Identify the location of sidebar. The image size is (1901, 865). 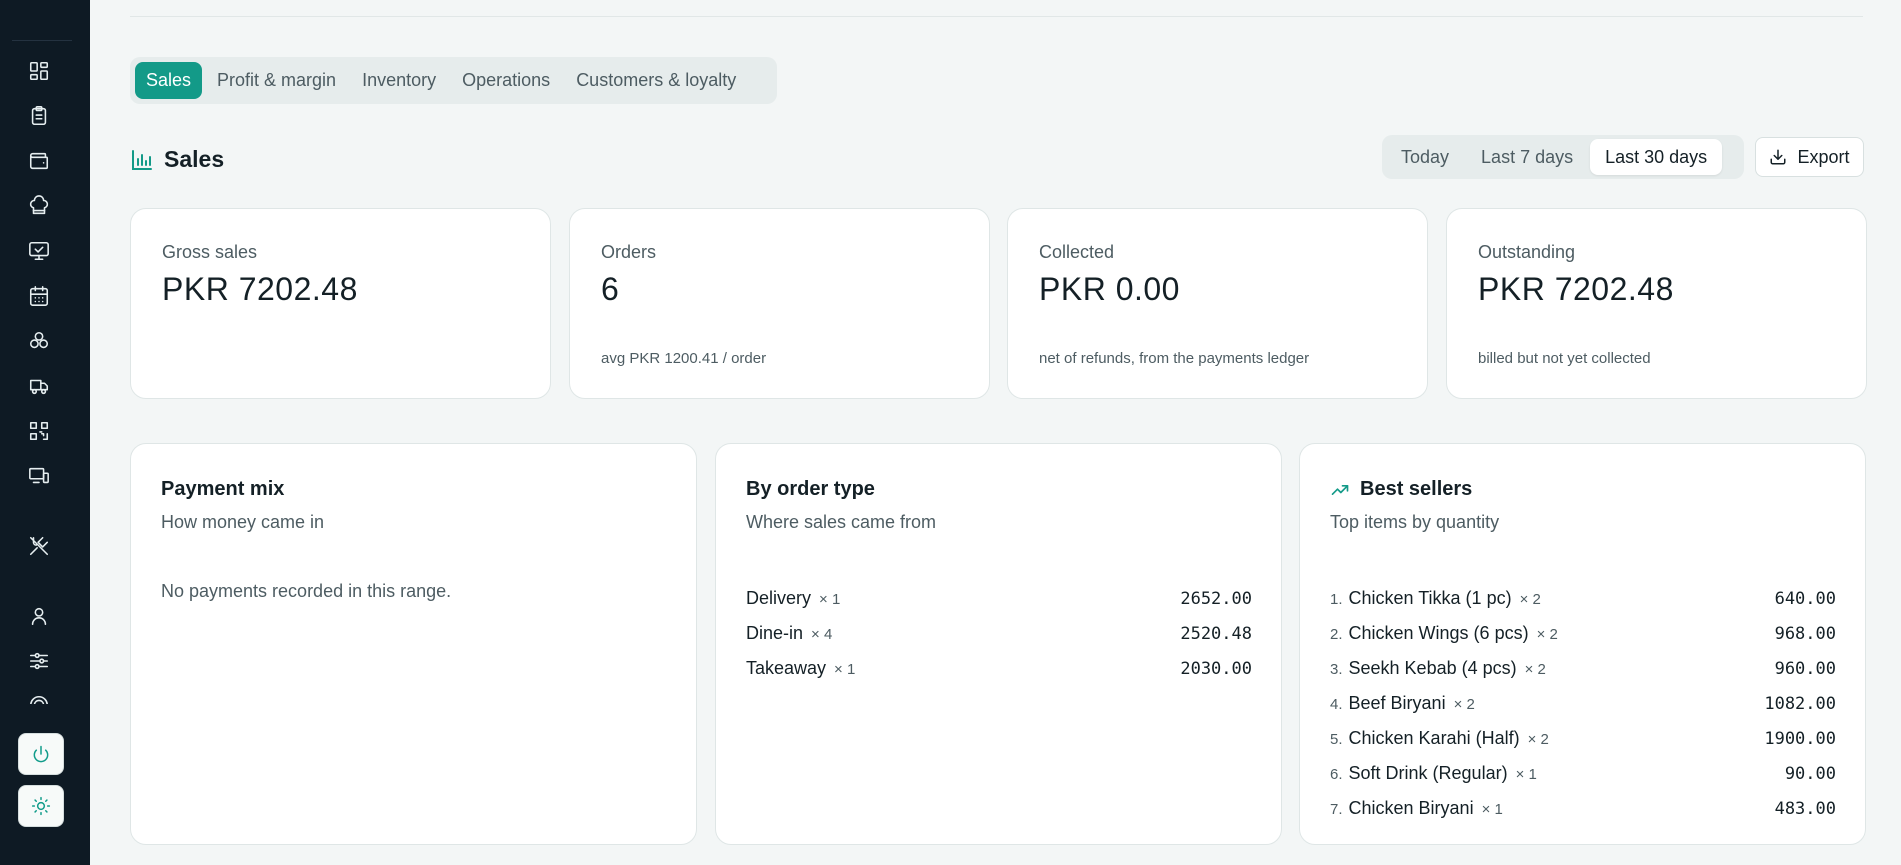
(45, 432).